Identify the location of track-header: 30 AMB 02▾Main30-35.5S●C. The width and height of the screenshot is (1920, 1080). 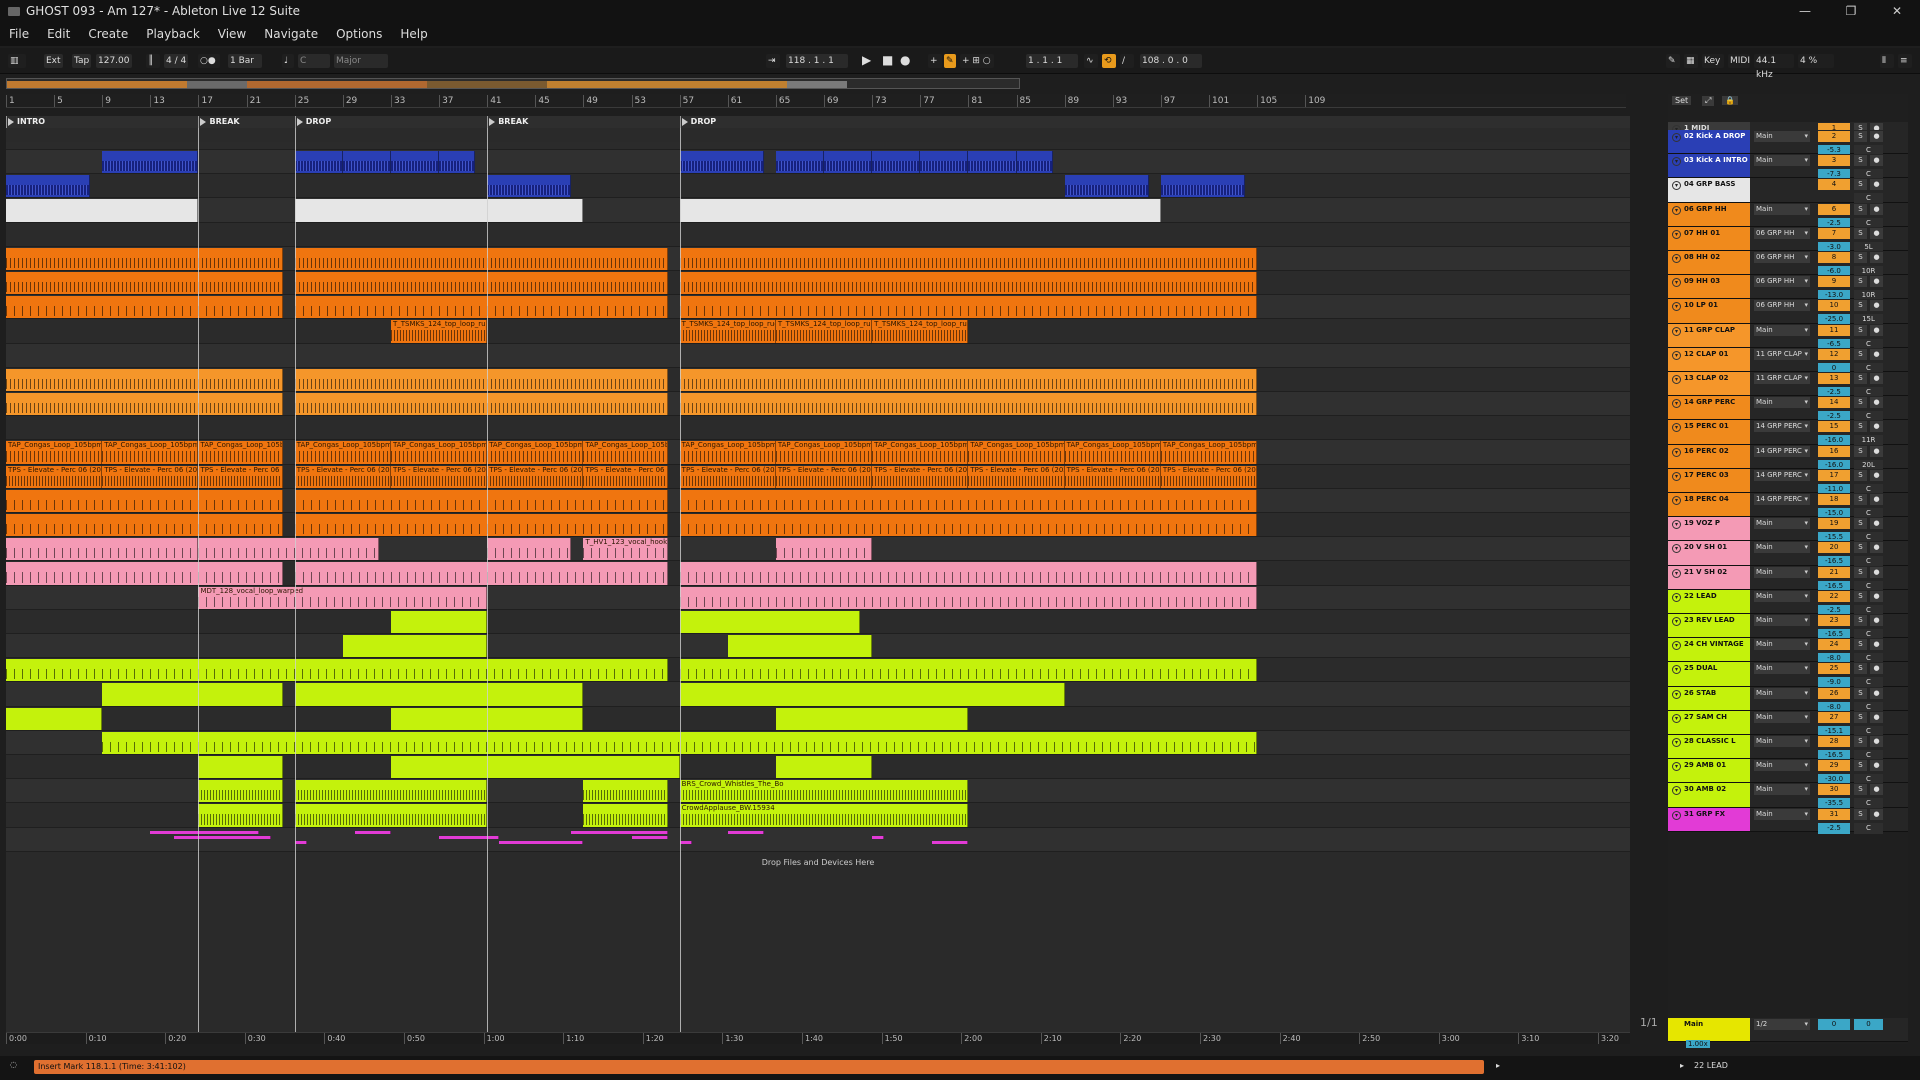
(1788, 796).